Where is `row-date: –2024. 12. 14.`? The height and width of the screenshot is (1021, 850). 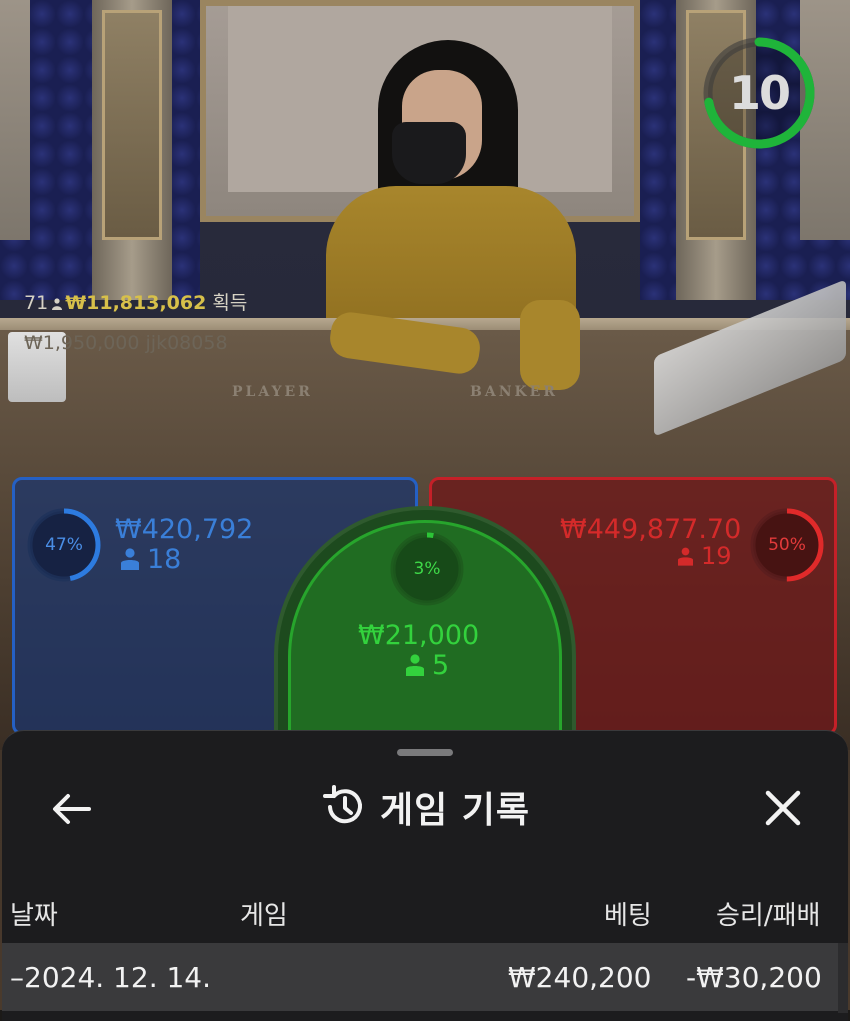
row-date: –2024. 12. 14. is located at coordinates (111, 977).